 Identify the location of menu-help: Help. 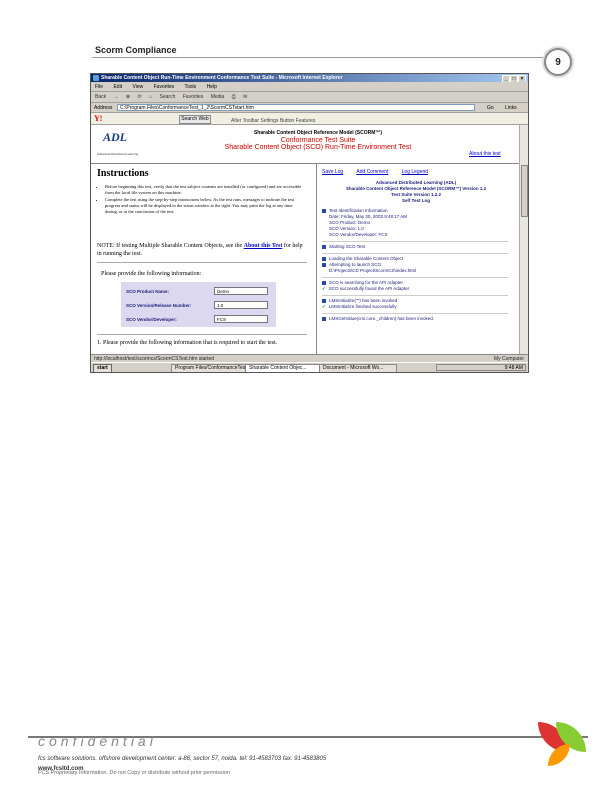
(212, 87).